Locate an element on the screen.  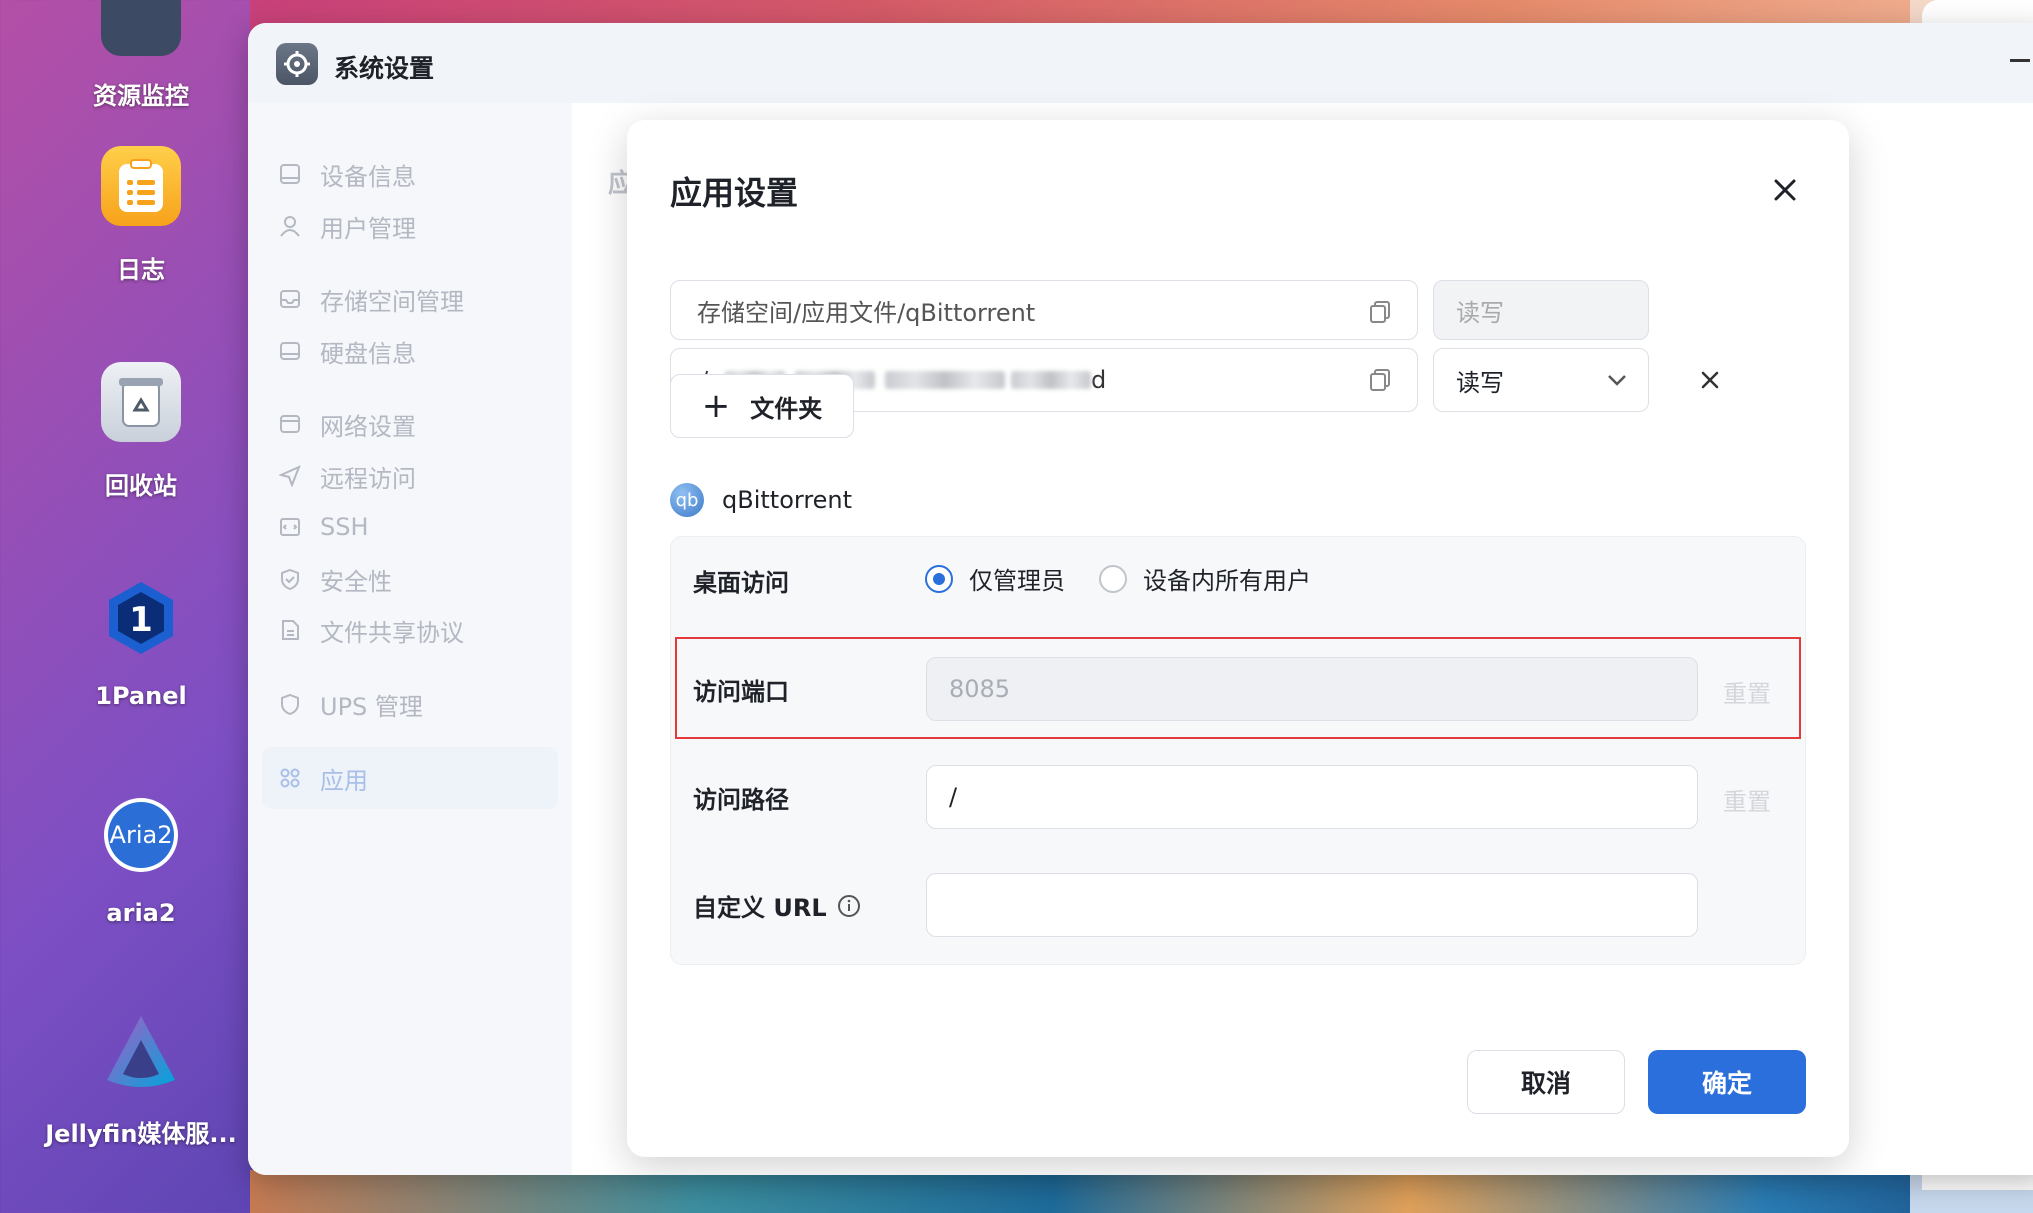
radio-all-users: 设备内所有用户 is located at coordinates (1205, 578).